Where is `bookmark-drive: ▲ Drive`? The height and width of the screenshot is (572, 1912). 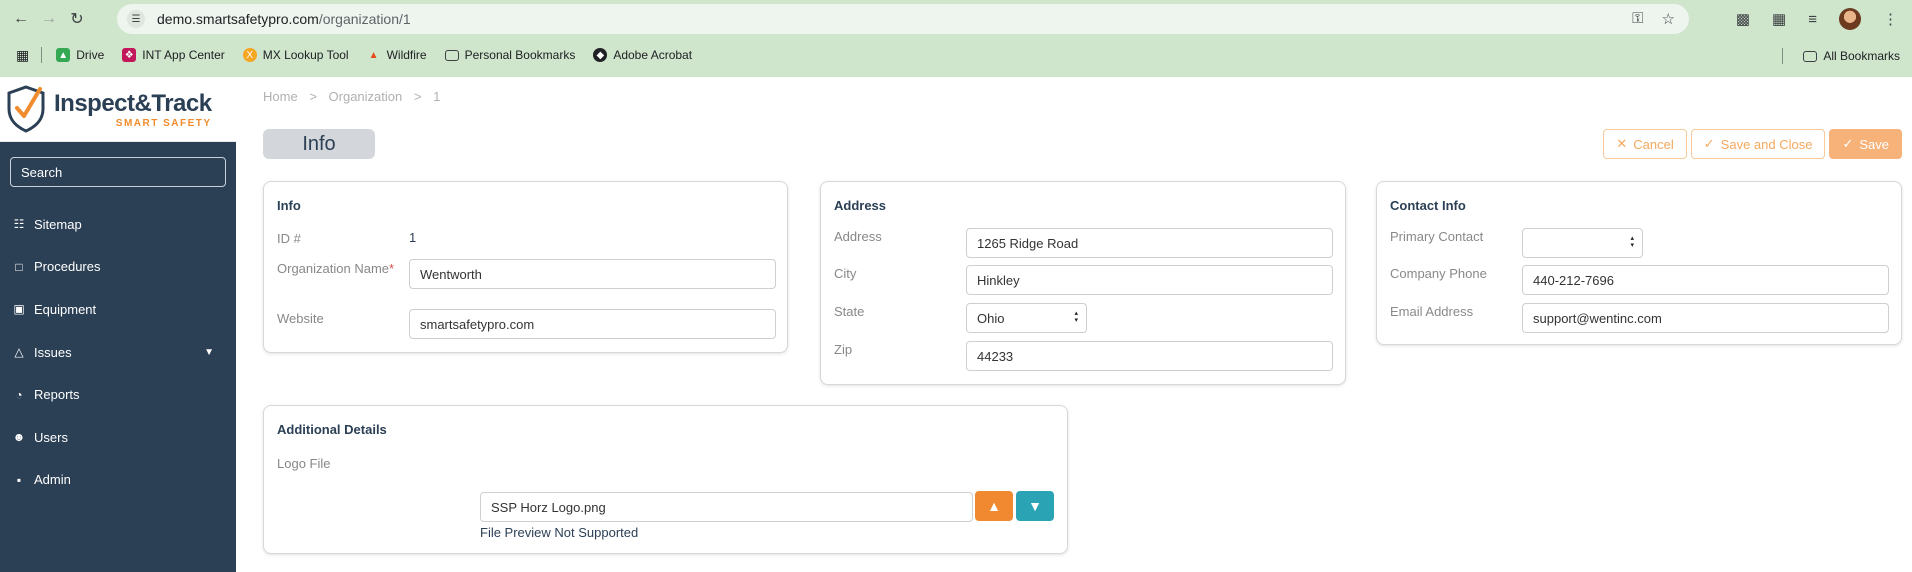 bookmark-drive: ▲ Drive is located at coordinates (80, 55).